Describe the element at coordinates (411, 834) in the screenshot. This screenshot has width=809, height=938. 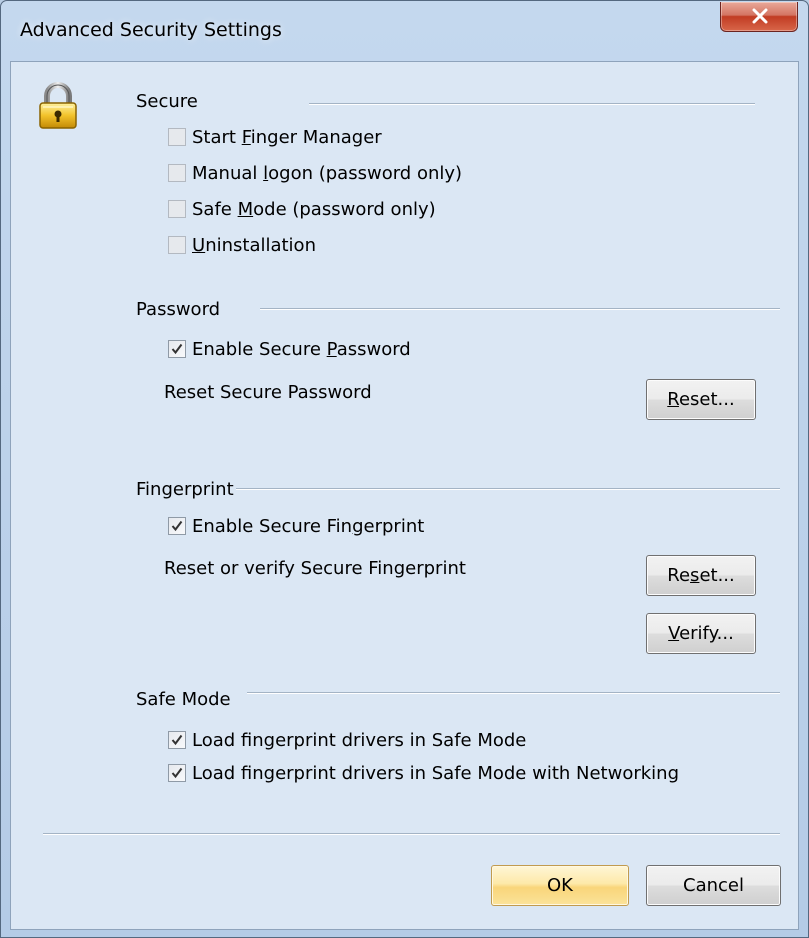
I see `footer-divider` at that location.